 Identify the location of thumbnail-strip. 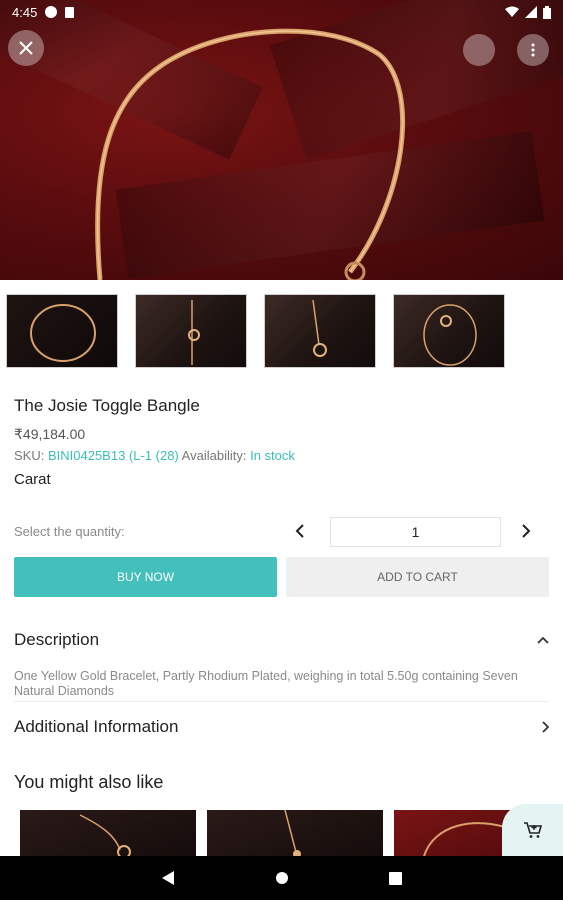
(255, 331).